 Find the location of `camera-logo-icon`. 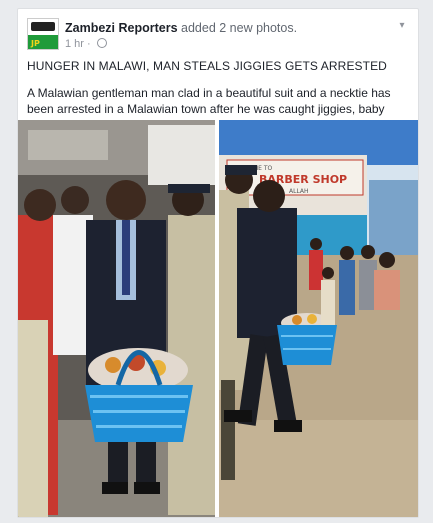

camera-logo-icon is located at coordinates (43, 26).